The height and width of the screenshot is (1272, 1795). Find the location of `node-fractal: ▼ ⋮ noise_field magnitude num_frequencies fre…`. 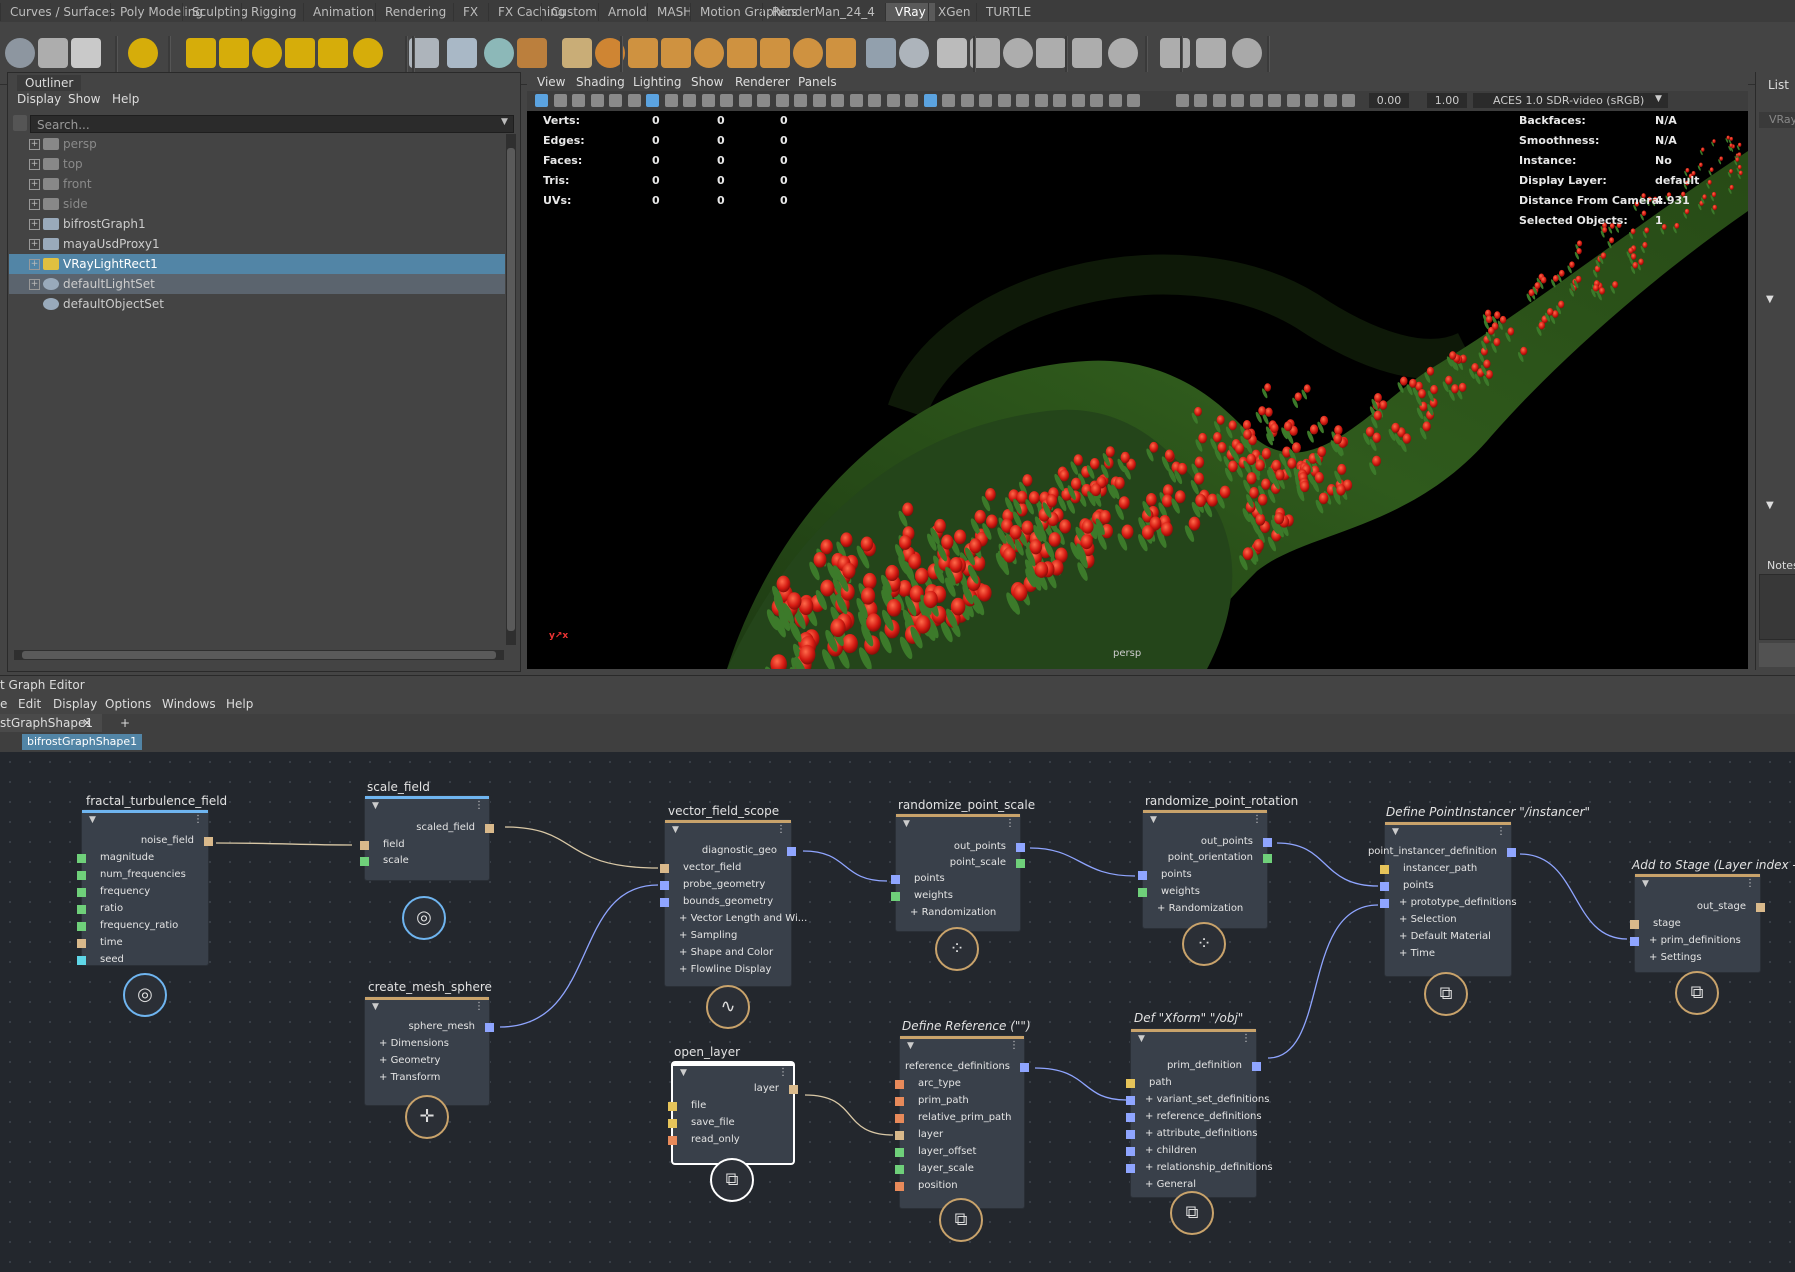

node-fractal: ▼ ⋮ noise_field magnitude num_frequencies fre… is located at coordinates (145, 887).